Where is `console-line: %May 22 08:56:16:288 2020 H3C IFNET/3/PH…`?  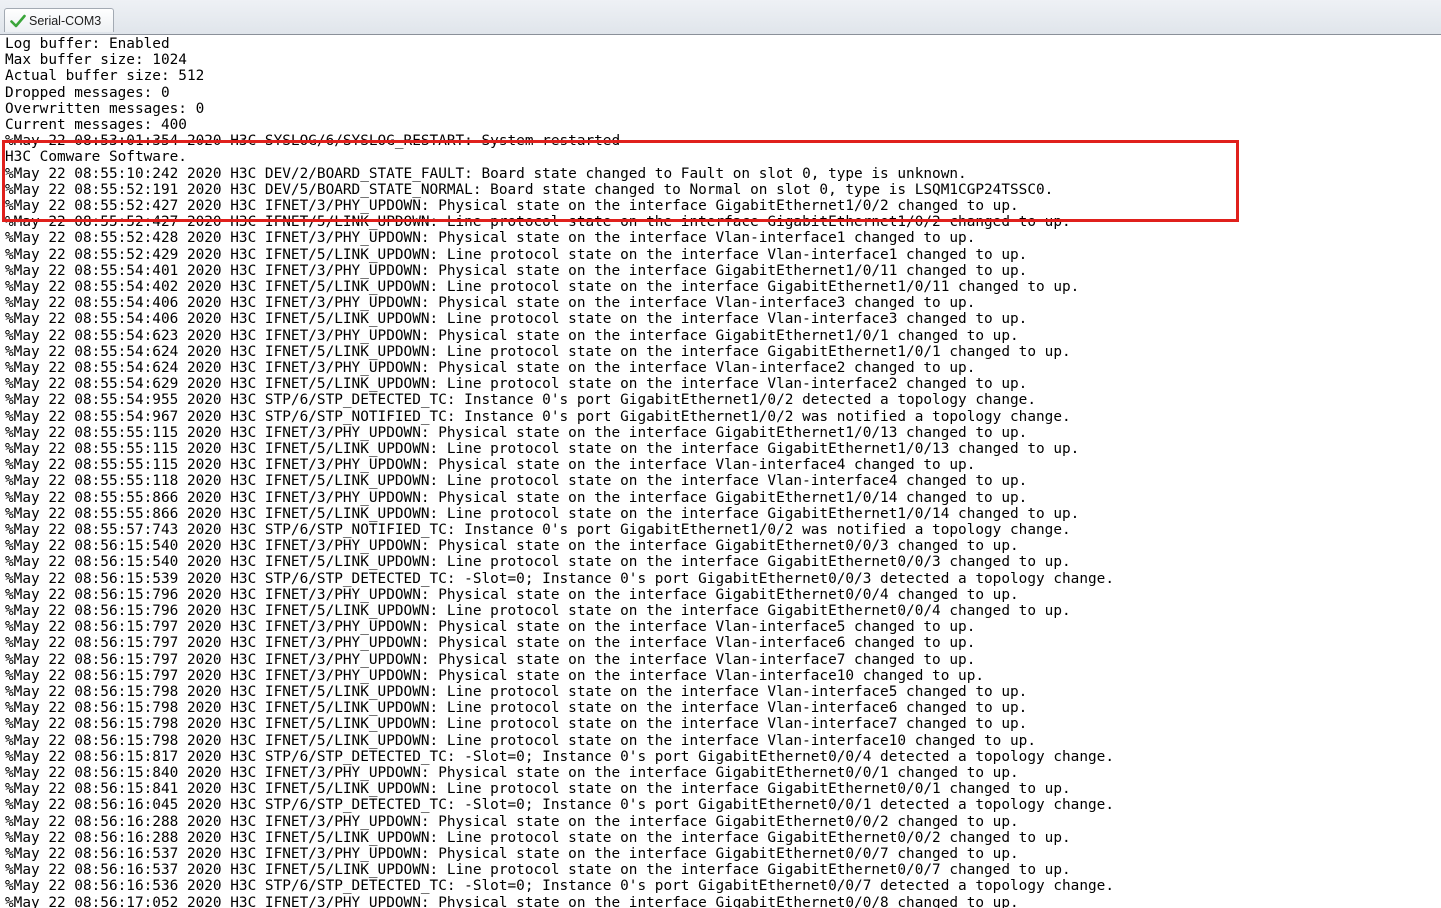
console-line: %May 22 08:56:16:288 2020 H3C IFNET/3/PH… is located at coordinates (512, 821).